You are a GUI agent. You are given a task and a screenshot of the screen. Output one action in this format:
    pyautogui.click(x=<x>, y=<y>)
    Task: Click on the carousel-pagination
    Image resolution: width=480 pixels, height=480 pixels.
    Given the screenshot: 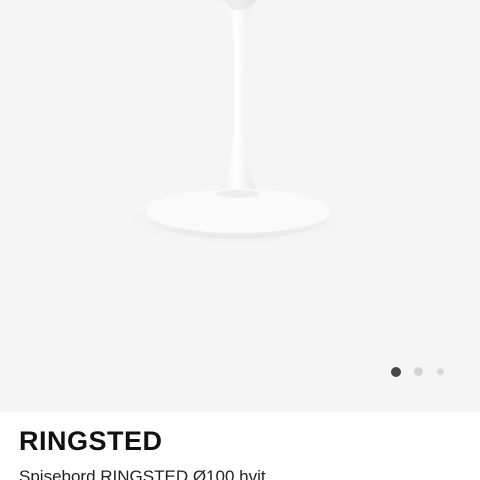 What is the action you would take?
    pyautogui.click(x=240, y=372)
    